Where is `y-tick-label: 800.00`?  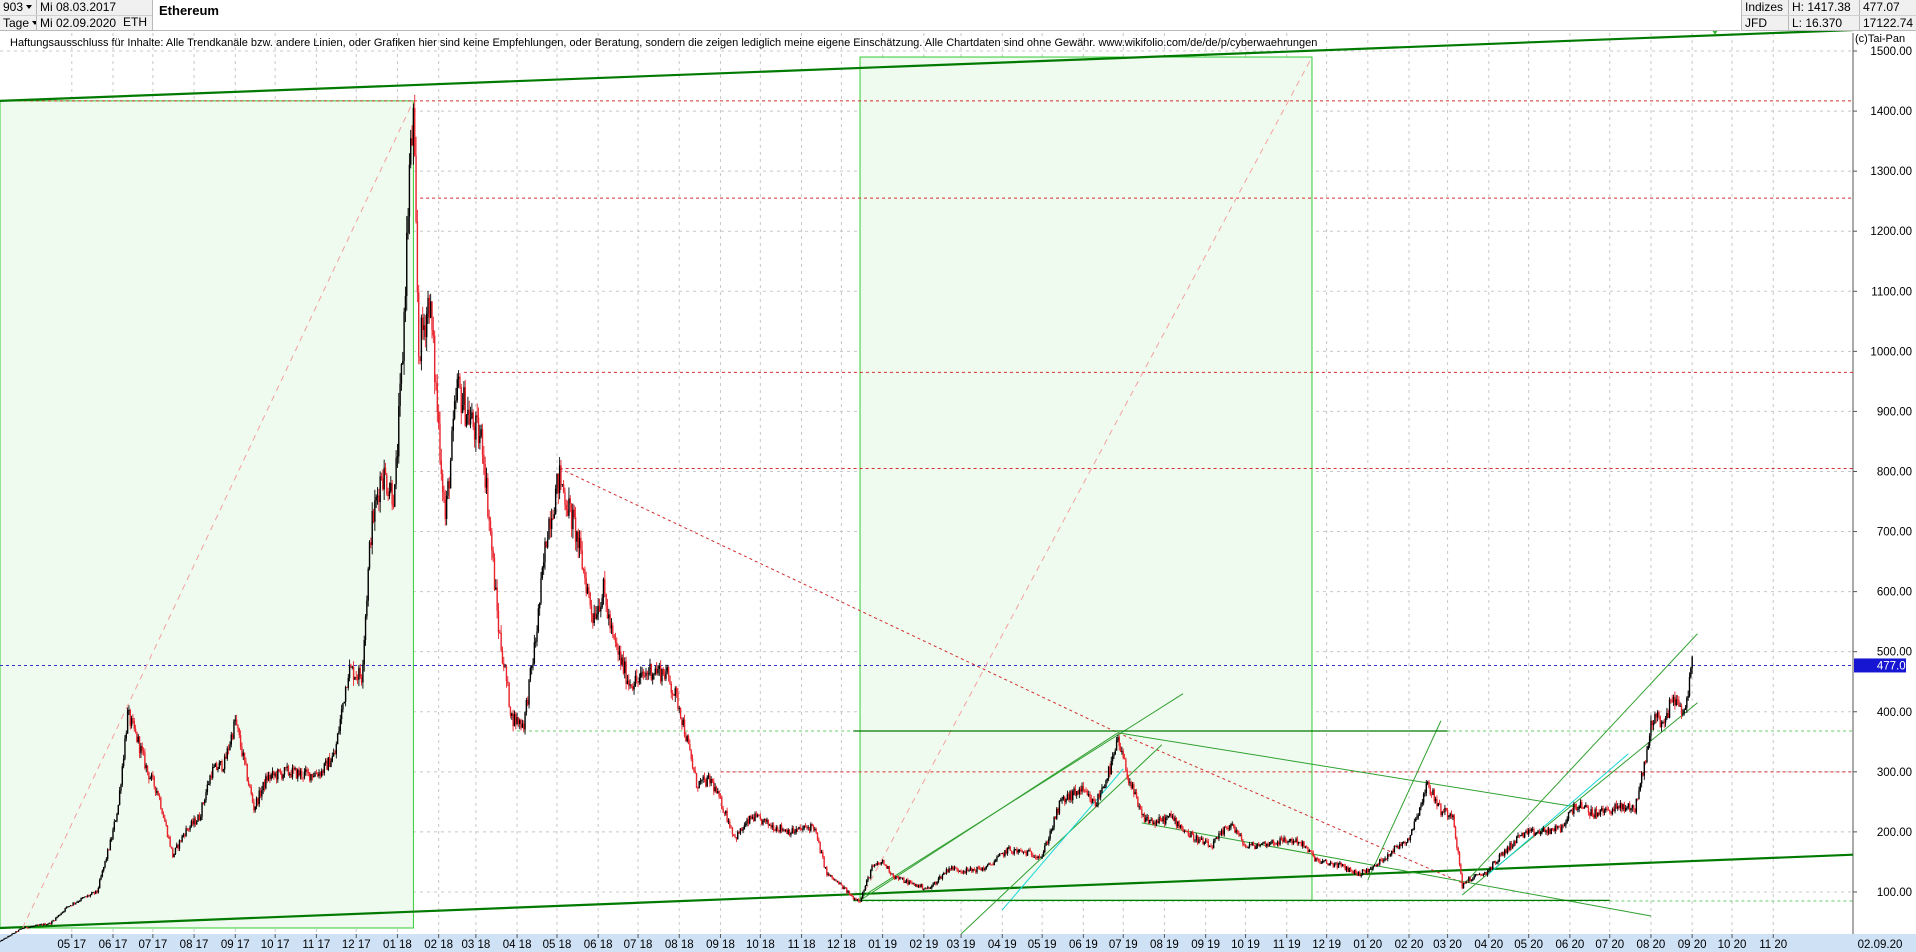
y-tick-label: 800.00 is located at coordinates (1894, 472).